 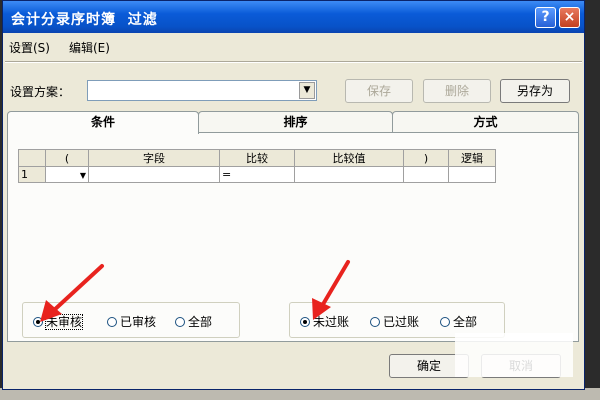 What do you see at coordinates (32, 174) in the screenshot?
I see `row-number: 1` at bounding box center [32, 174].